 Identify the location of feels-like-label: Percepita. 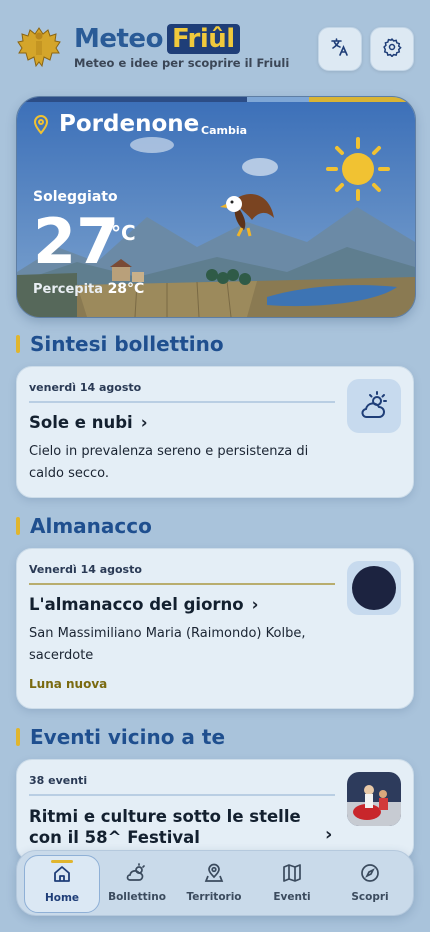
(68, 289).